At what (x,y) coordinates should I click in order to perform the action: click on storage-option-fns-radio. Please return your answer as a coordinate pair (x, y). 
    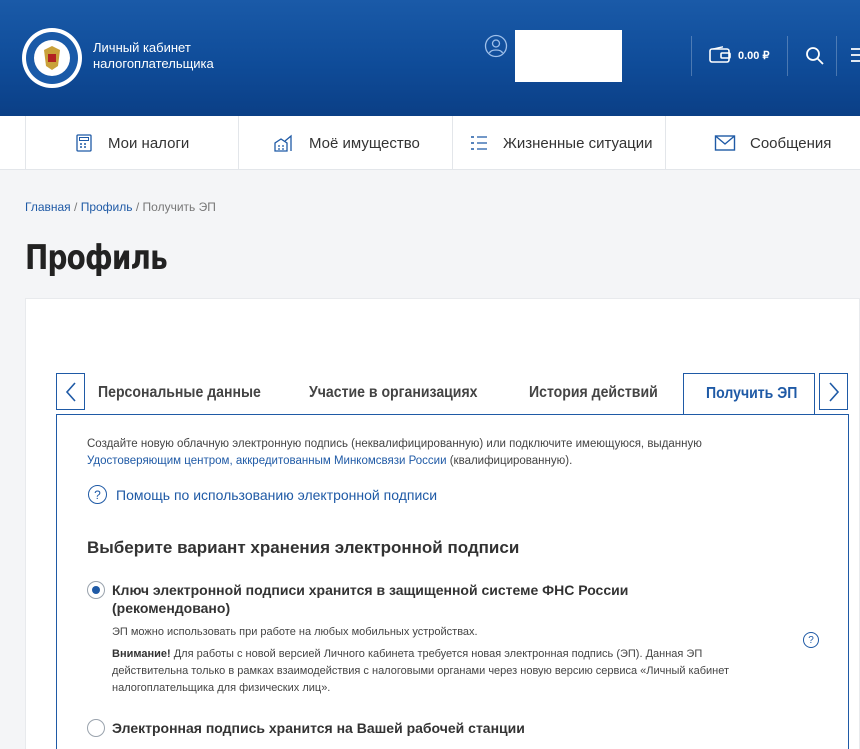
    Looking at the image, I should click on (96, 590).